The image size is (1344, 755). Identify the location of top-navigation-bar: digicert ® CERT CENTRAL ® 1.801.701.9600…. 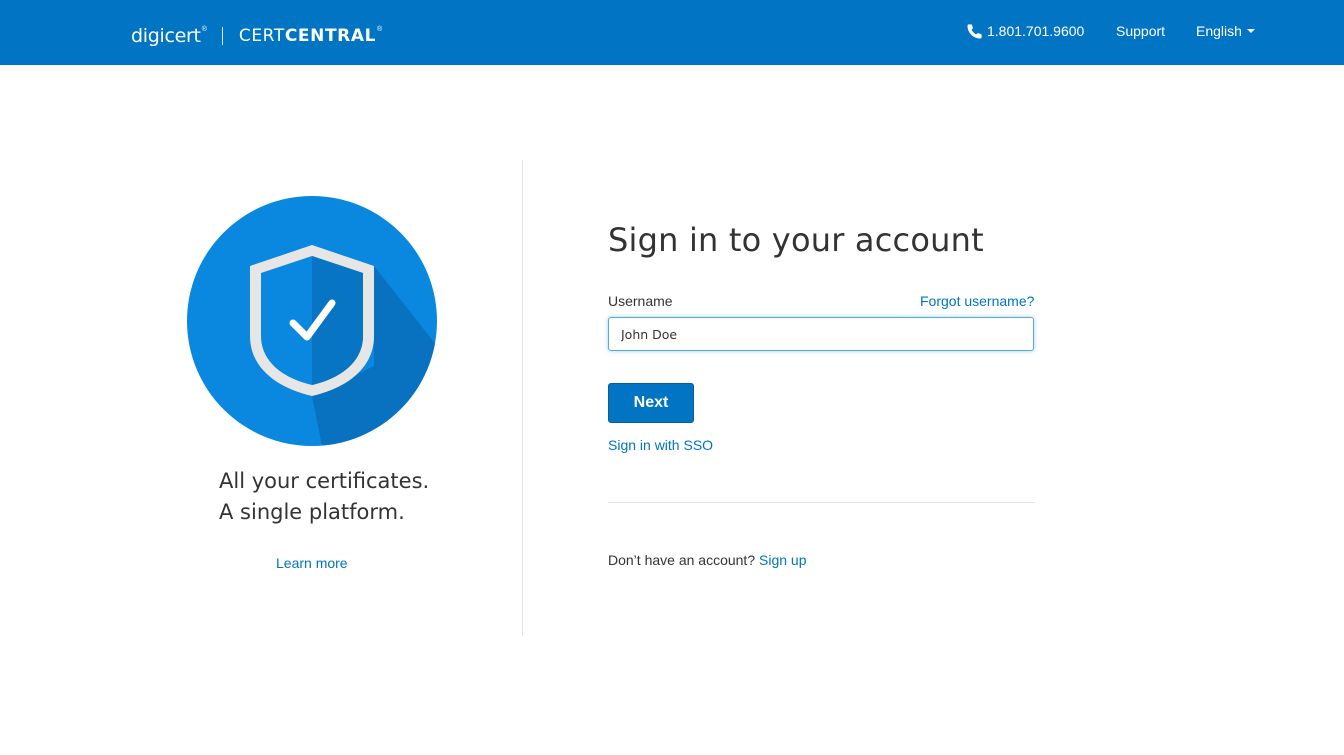
(672, 32).